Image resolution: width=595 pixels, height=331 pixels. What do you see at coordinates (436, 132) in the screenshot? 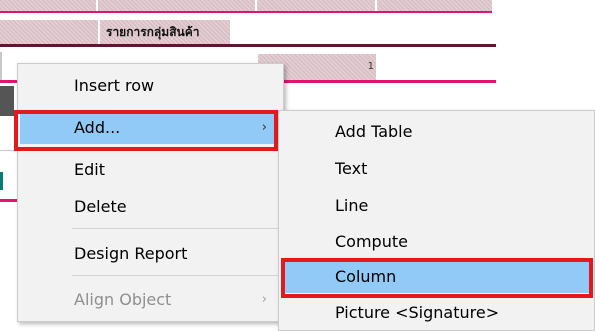
I see `submenu-item-add-table: Add Table` at bounding box center [436, 132].